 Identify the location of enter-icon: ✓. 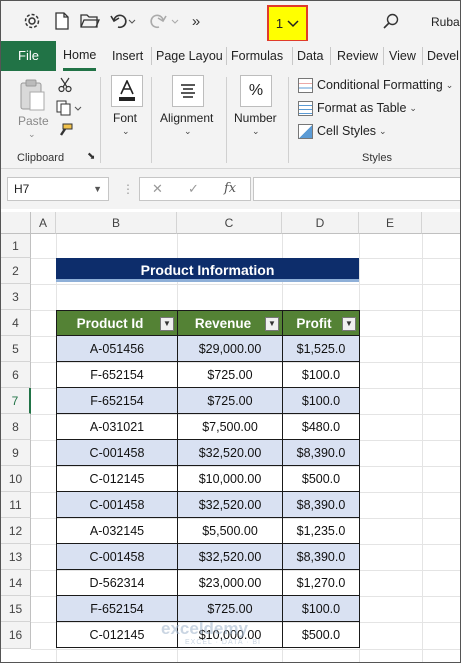
(193, 189).